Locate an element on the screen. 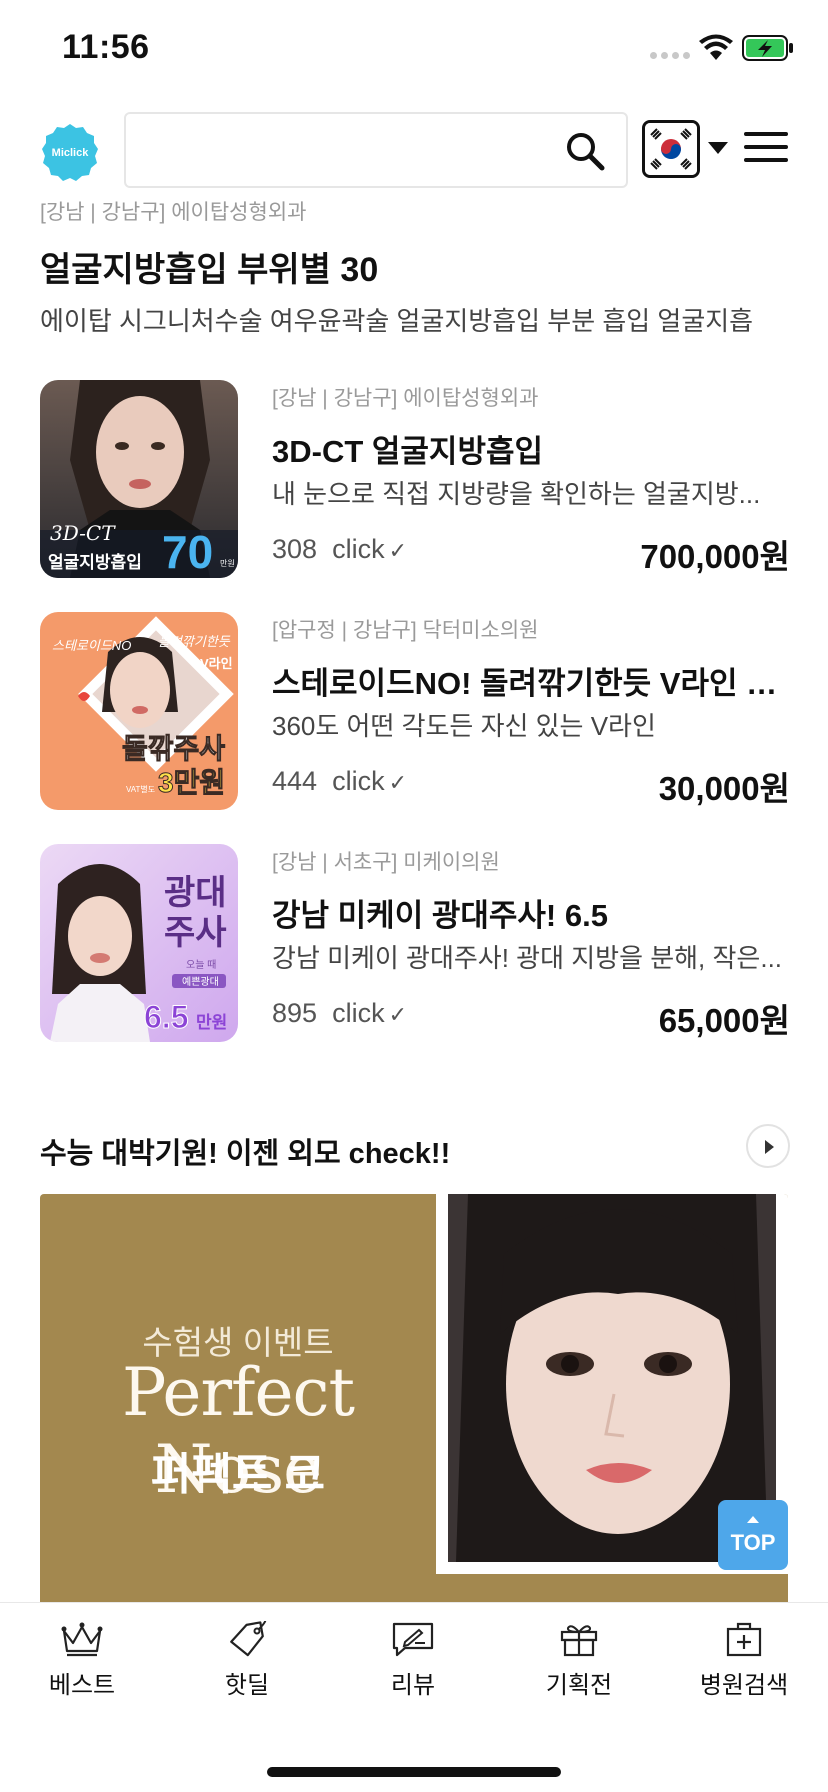  wifi-icon is located at coordinates (716, 47).